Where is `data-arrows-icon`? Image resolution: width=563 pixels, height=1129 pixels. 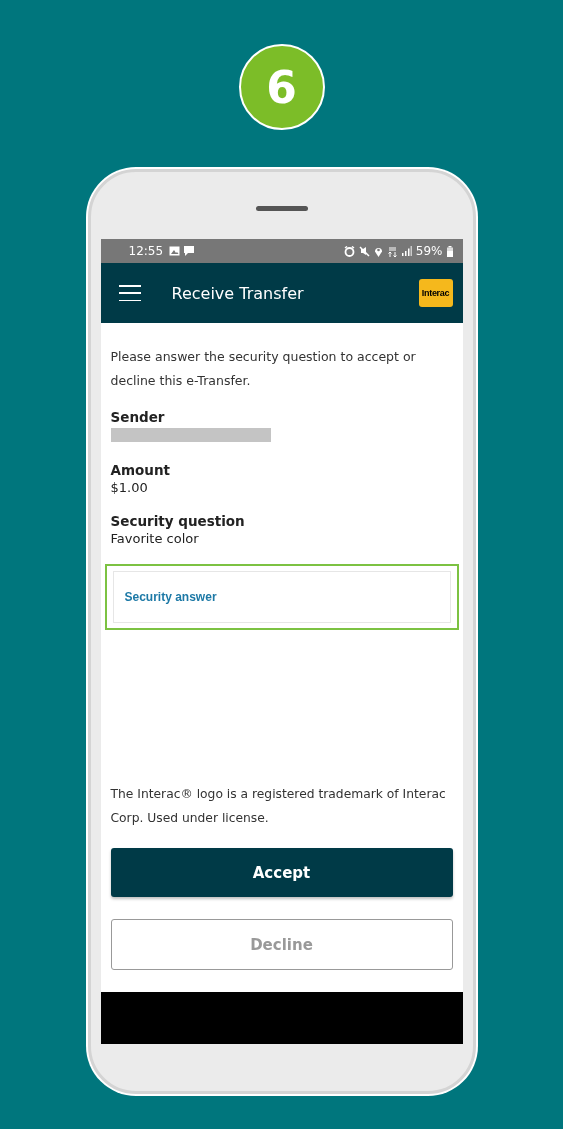
data-arrows-icon is located at coordinates (392, 251).